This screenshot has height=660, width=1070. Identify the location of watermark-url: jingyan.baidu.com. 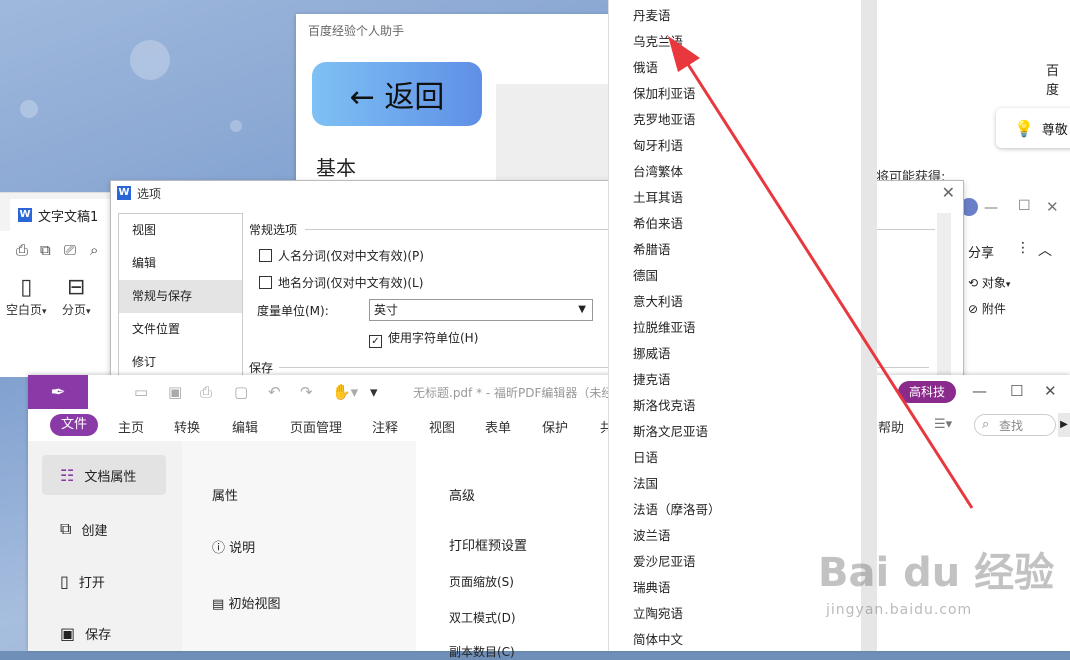
(899, 610).